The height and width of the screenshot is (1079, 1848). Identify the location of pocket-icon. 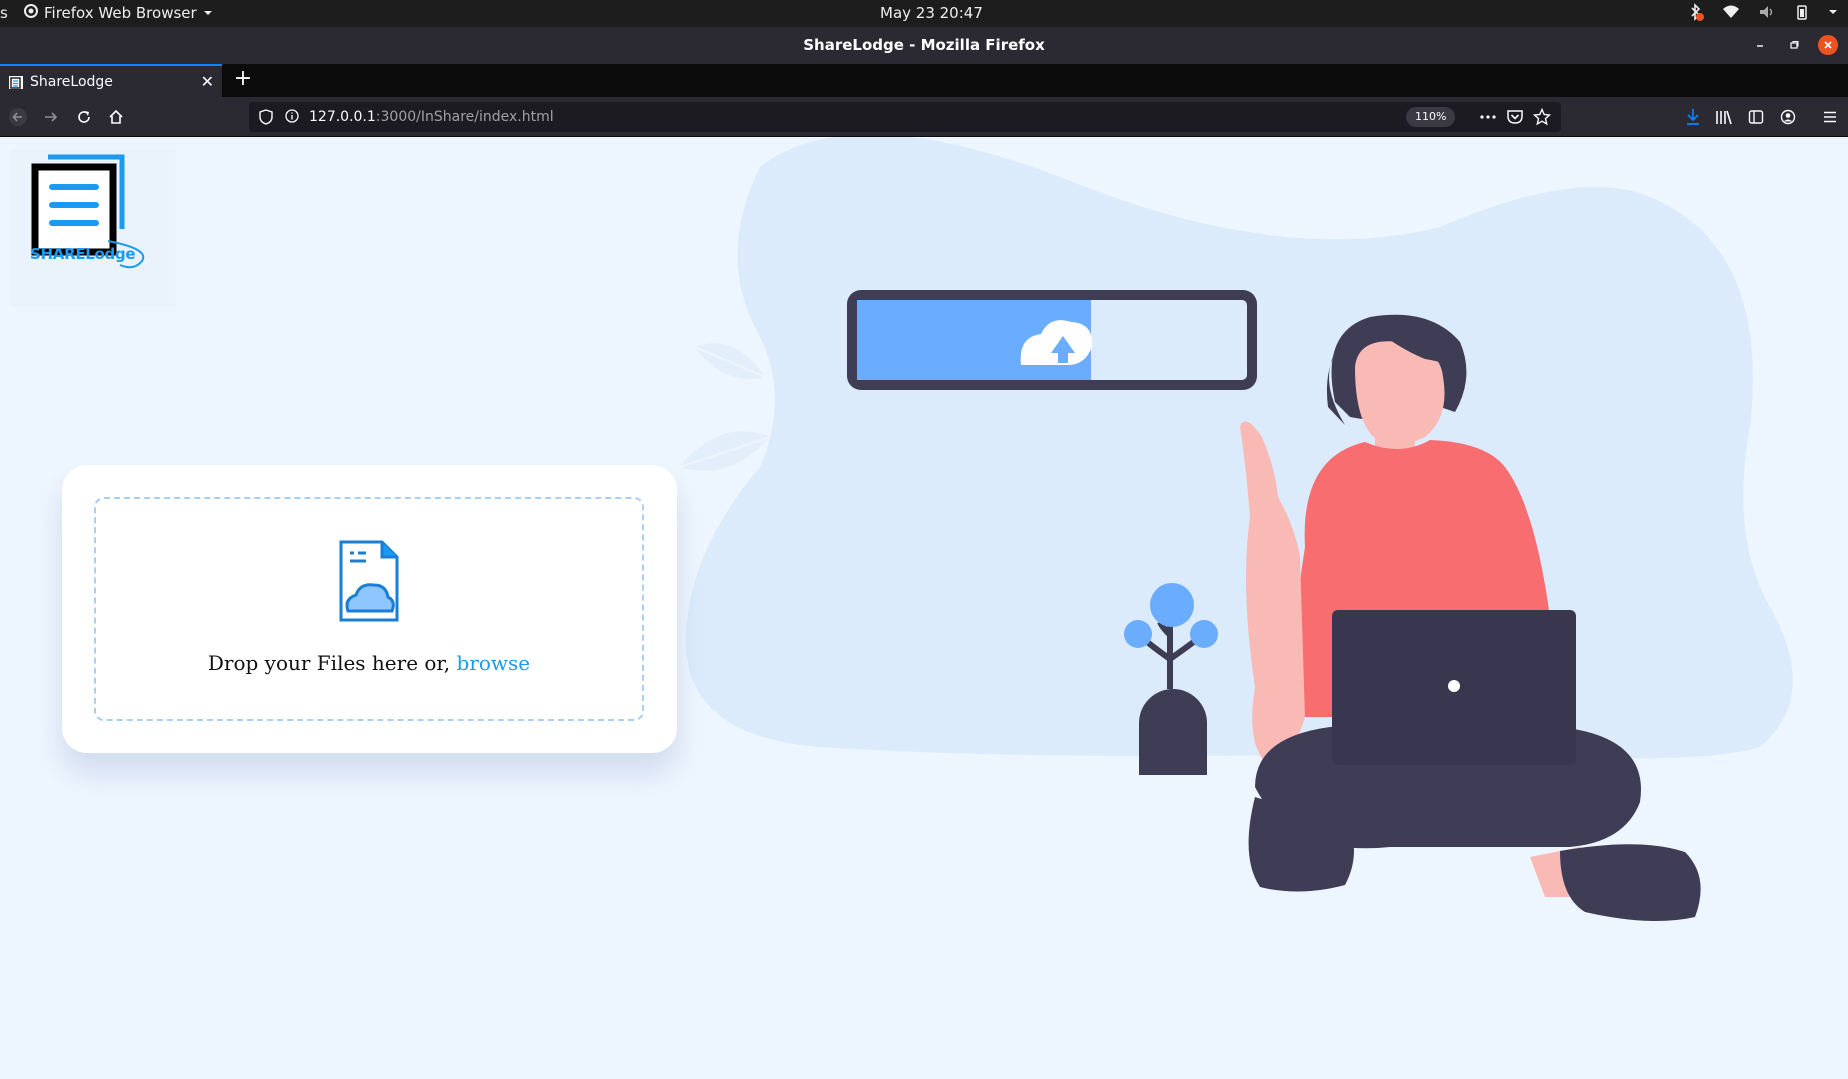
(1515, 119).